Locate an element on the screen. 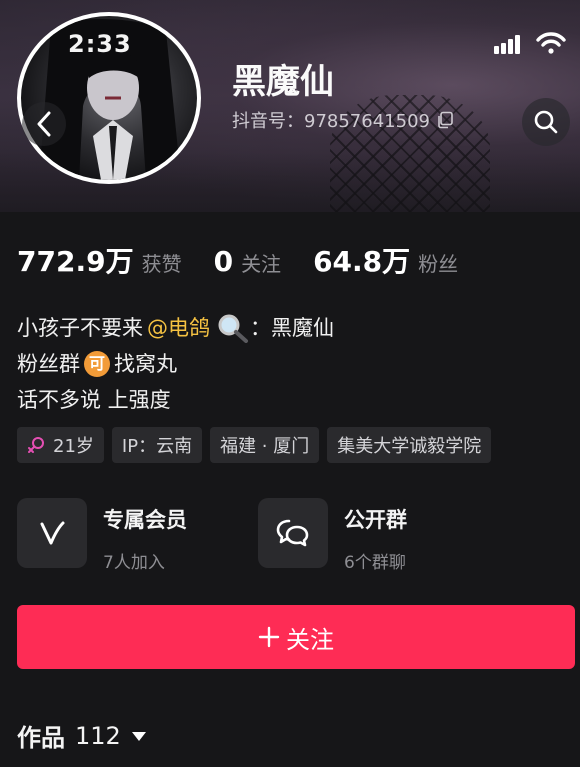 The height and width of the screenshot is (767, 580). likes-count: 772.9万 is located at coordinates (75, 260).